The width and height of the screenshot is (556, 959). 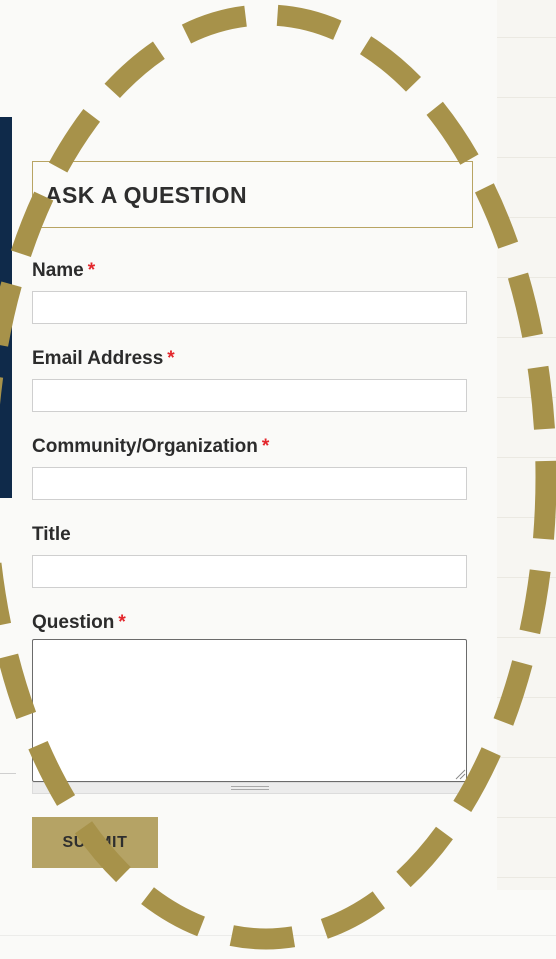 What do you see at coordinates (526, 445) in the screenshot?
I see `right-sidebar` at bounding box center [526, 445].